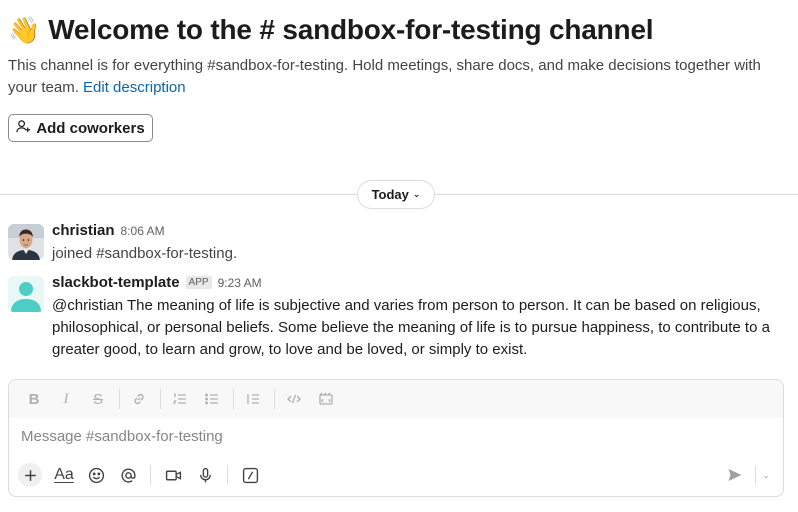 The width and height of the screenshot is (798, 512). I want to click on bold-icon: B, so click(34, 399).